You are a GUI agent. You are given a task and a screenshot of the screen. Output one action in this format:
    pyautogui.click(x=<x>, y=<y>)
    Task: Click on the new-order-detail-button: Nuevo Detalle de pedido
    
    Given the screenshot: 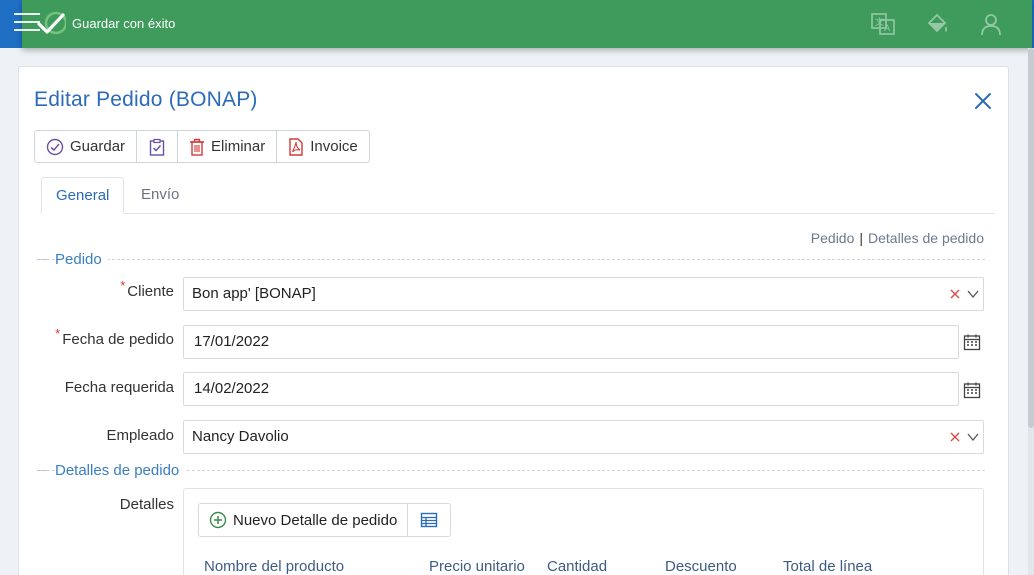 What is the action you would take?
    pyautogui.click(x=304, y=520)
    